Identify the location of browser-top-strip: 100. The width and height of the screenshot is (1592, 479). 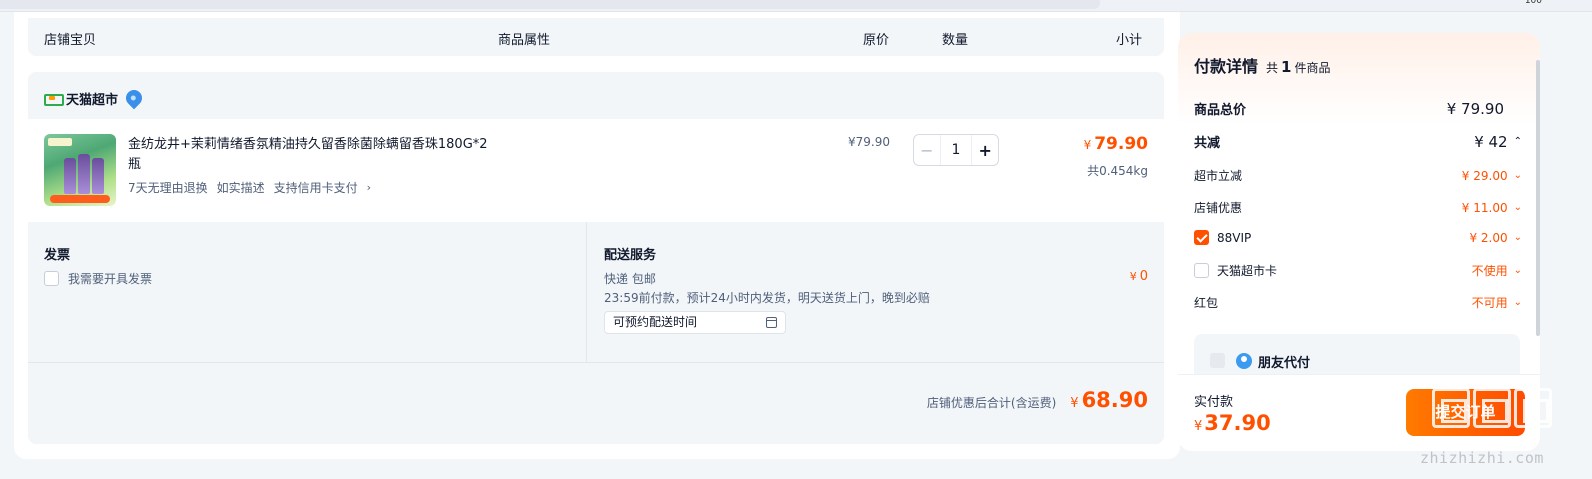
(796, 6).